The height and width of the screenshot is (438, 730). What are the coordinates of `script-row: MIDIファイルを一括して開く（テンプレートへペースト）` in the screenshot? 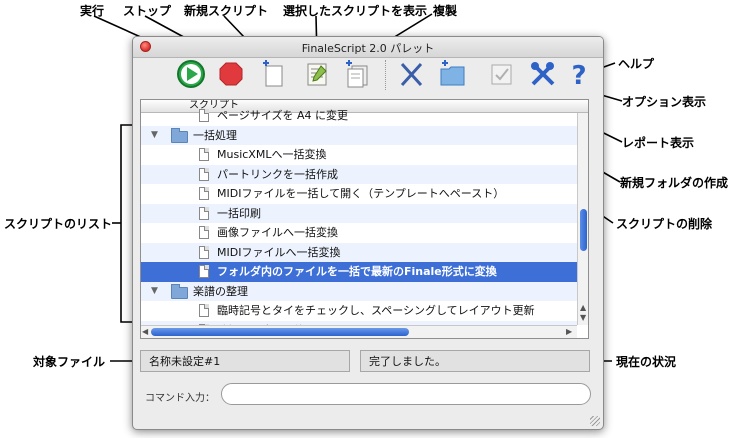 It's located at (359, 194).